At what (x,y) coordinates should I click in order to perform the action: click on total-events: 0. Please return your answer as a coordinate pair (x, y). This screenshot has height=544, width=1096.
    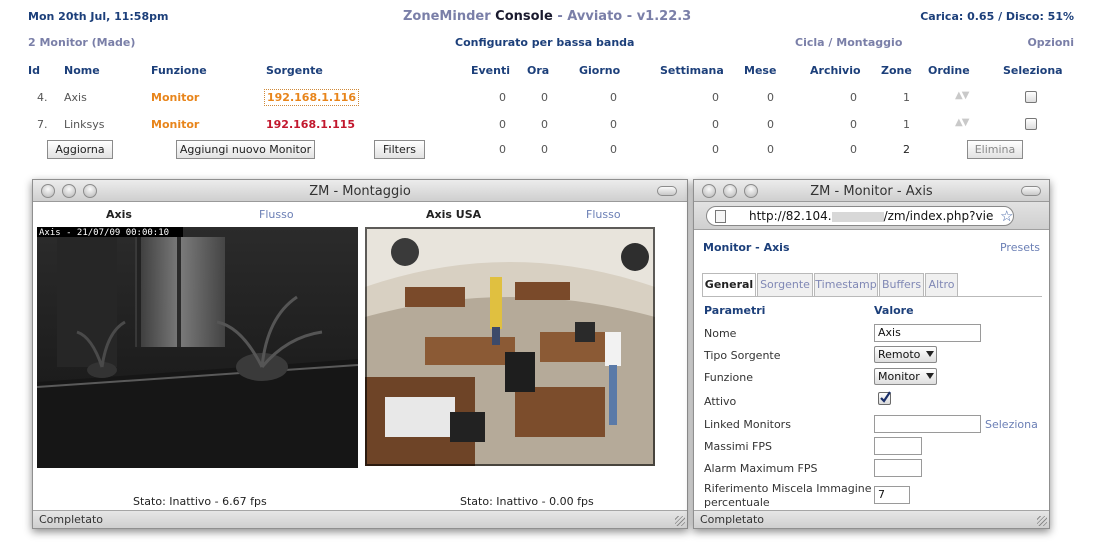
    Looking at the image, I should click on (502, 149).